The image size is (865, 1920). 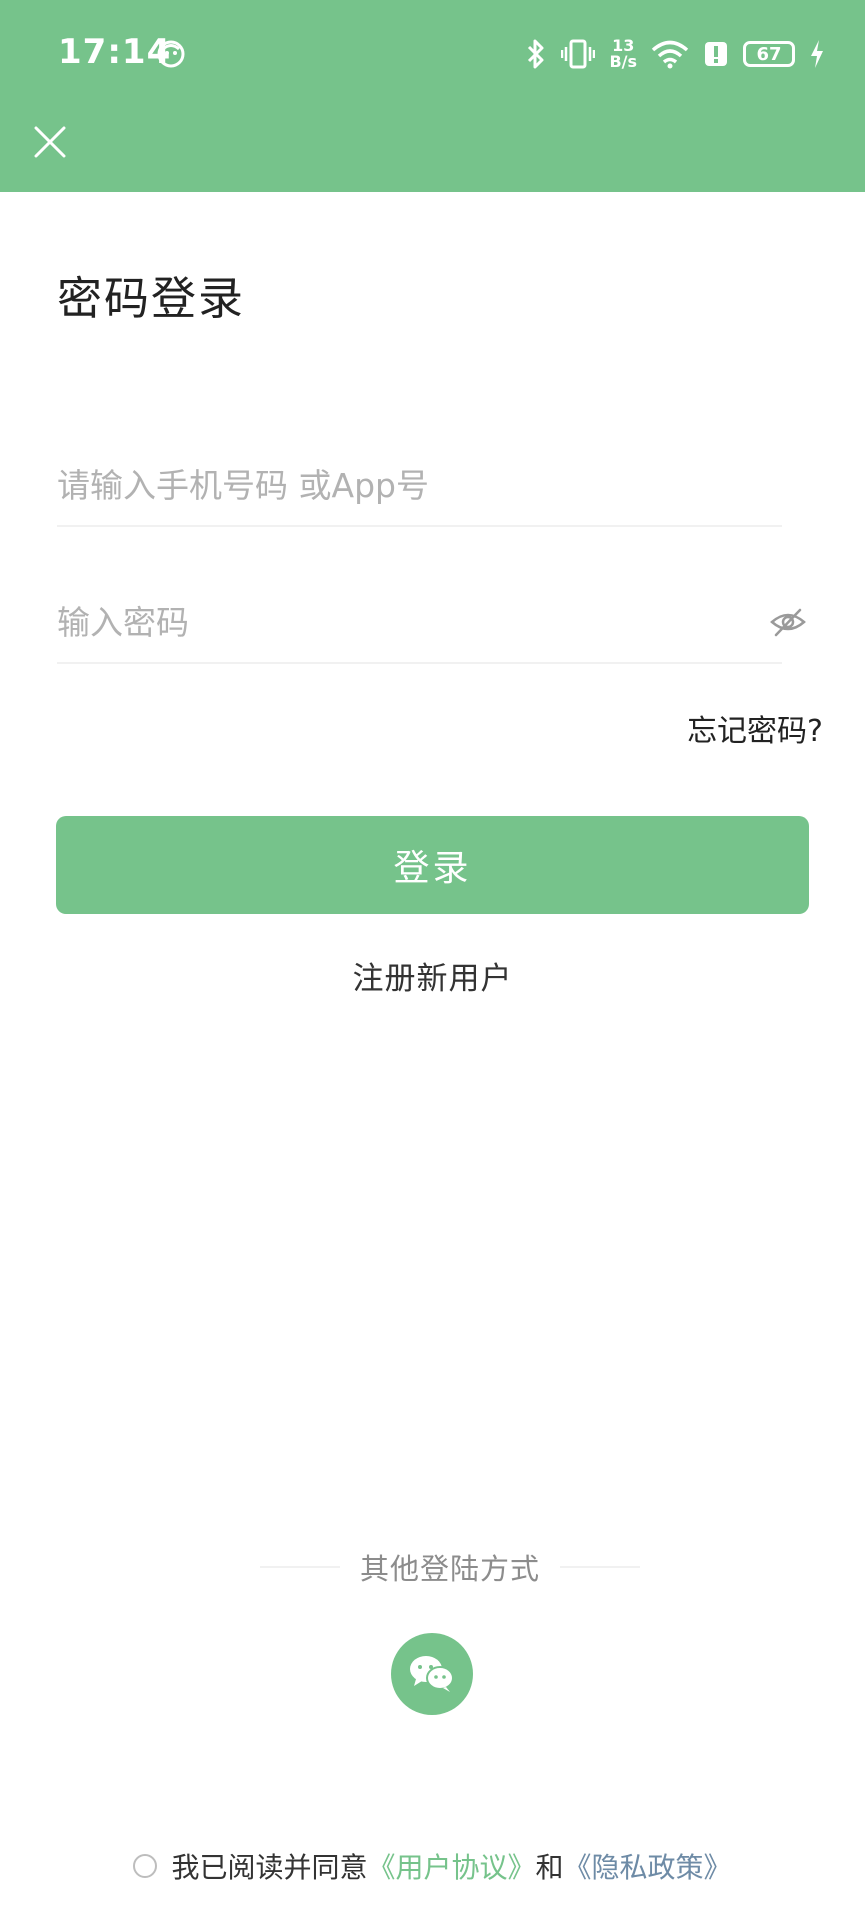 I want to click on divider-right, so click(x=600, y=1567).